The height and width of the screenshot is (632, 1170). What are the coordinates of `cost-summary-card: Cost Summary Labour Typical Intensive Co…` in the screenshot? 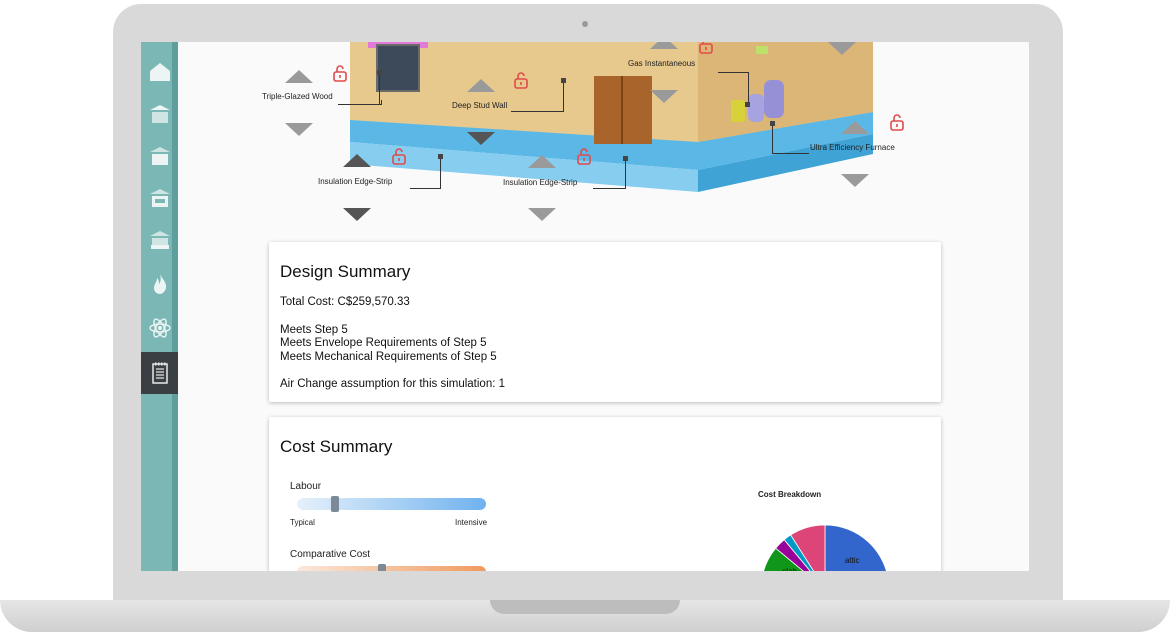 It's located at (605, 494).